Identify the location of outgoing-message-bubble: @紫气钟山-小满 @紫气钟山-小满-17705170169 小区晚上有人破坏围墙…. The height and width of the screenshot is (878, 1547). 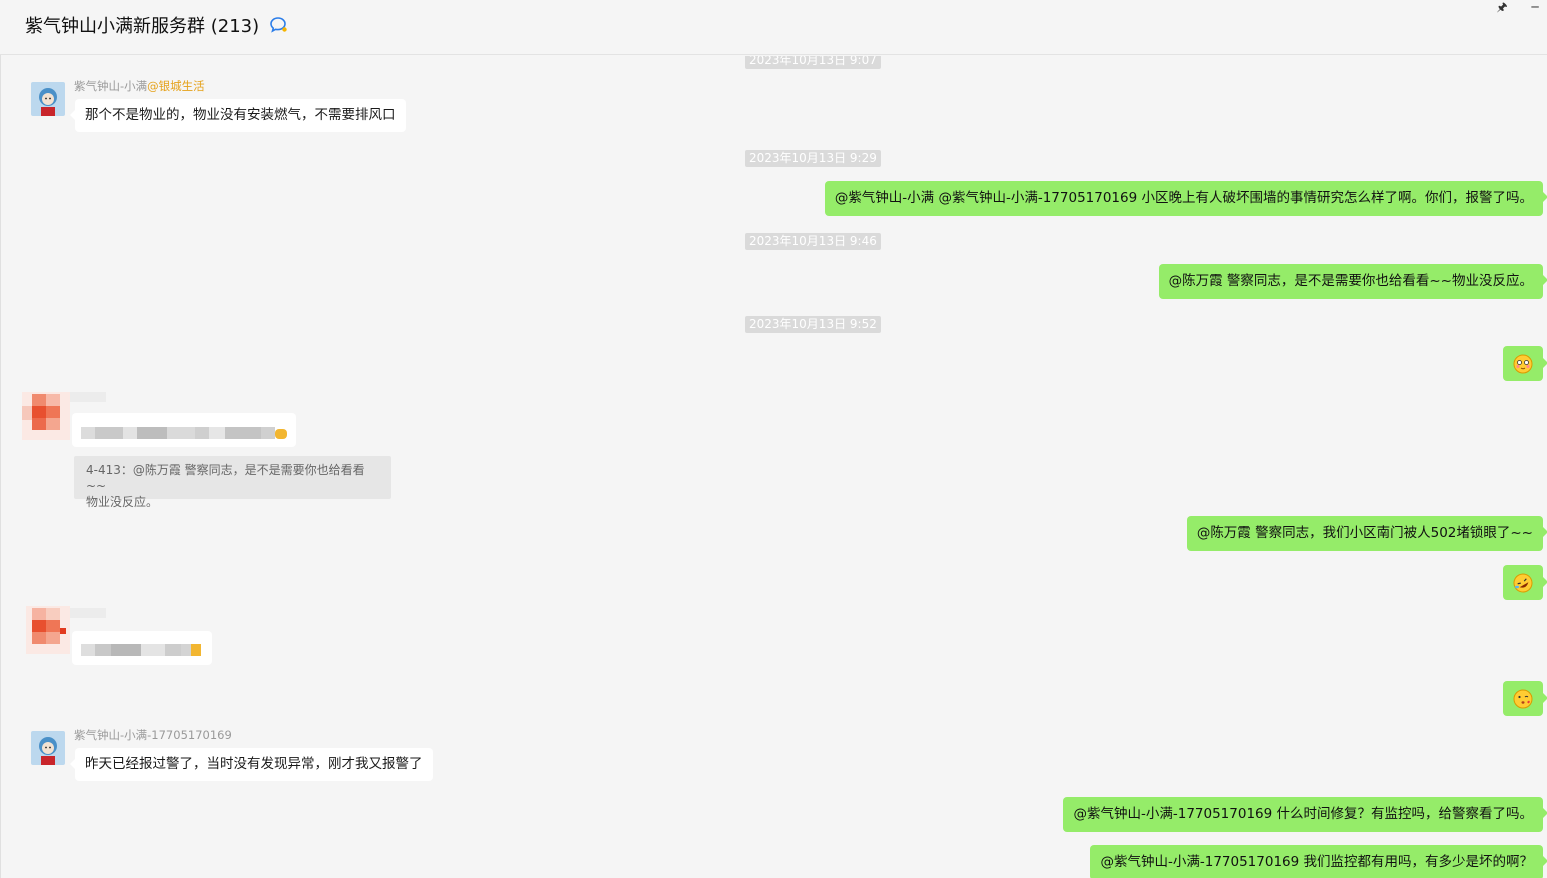
(1185, 198).